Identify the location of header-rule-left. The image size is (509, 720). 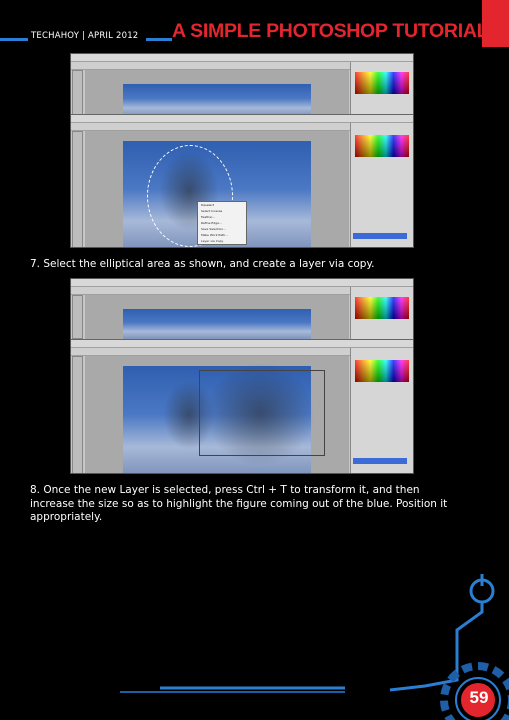
(14, 39).